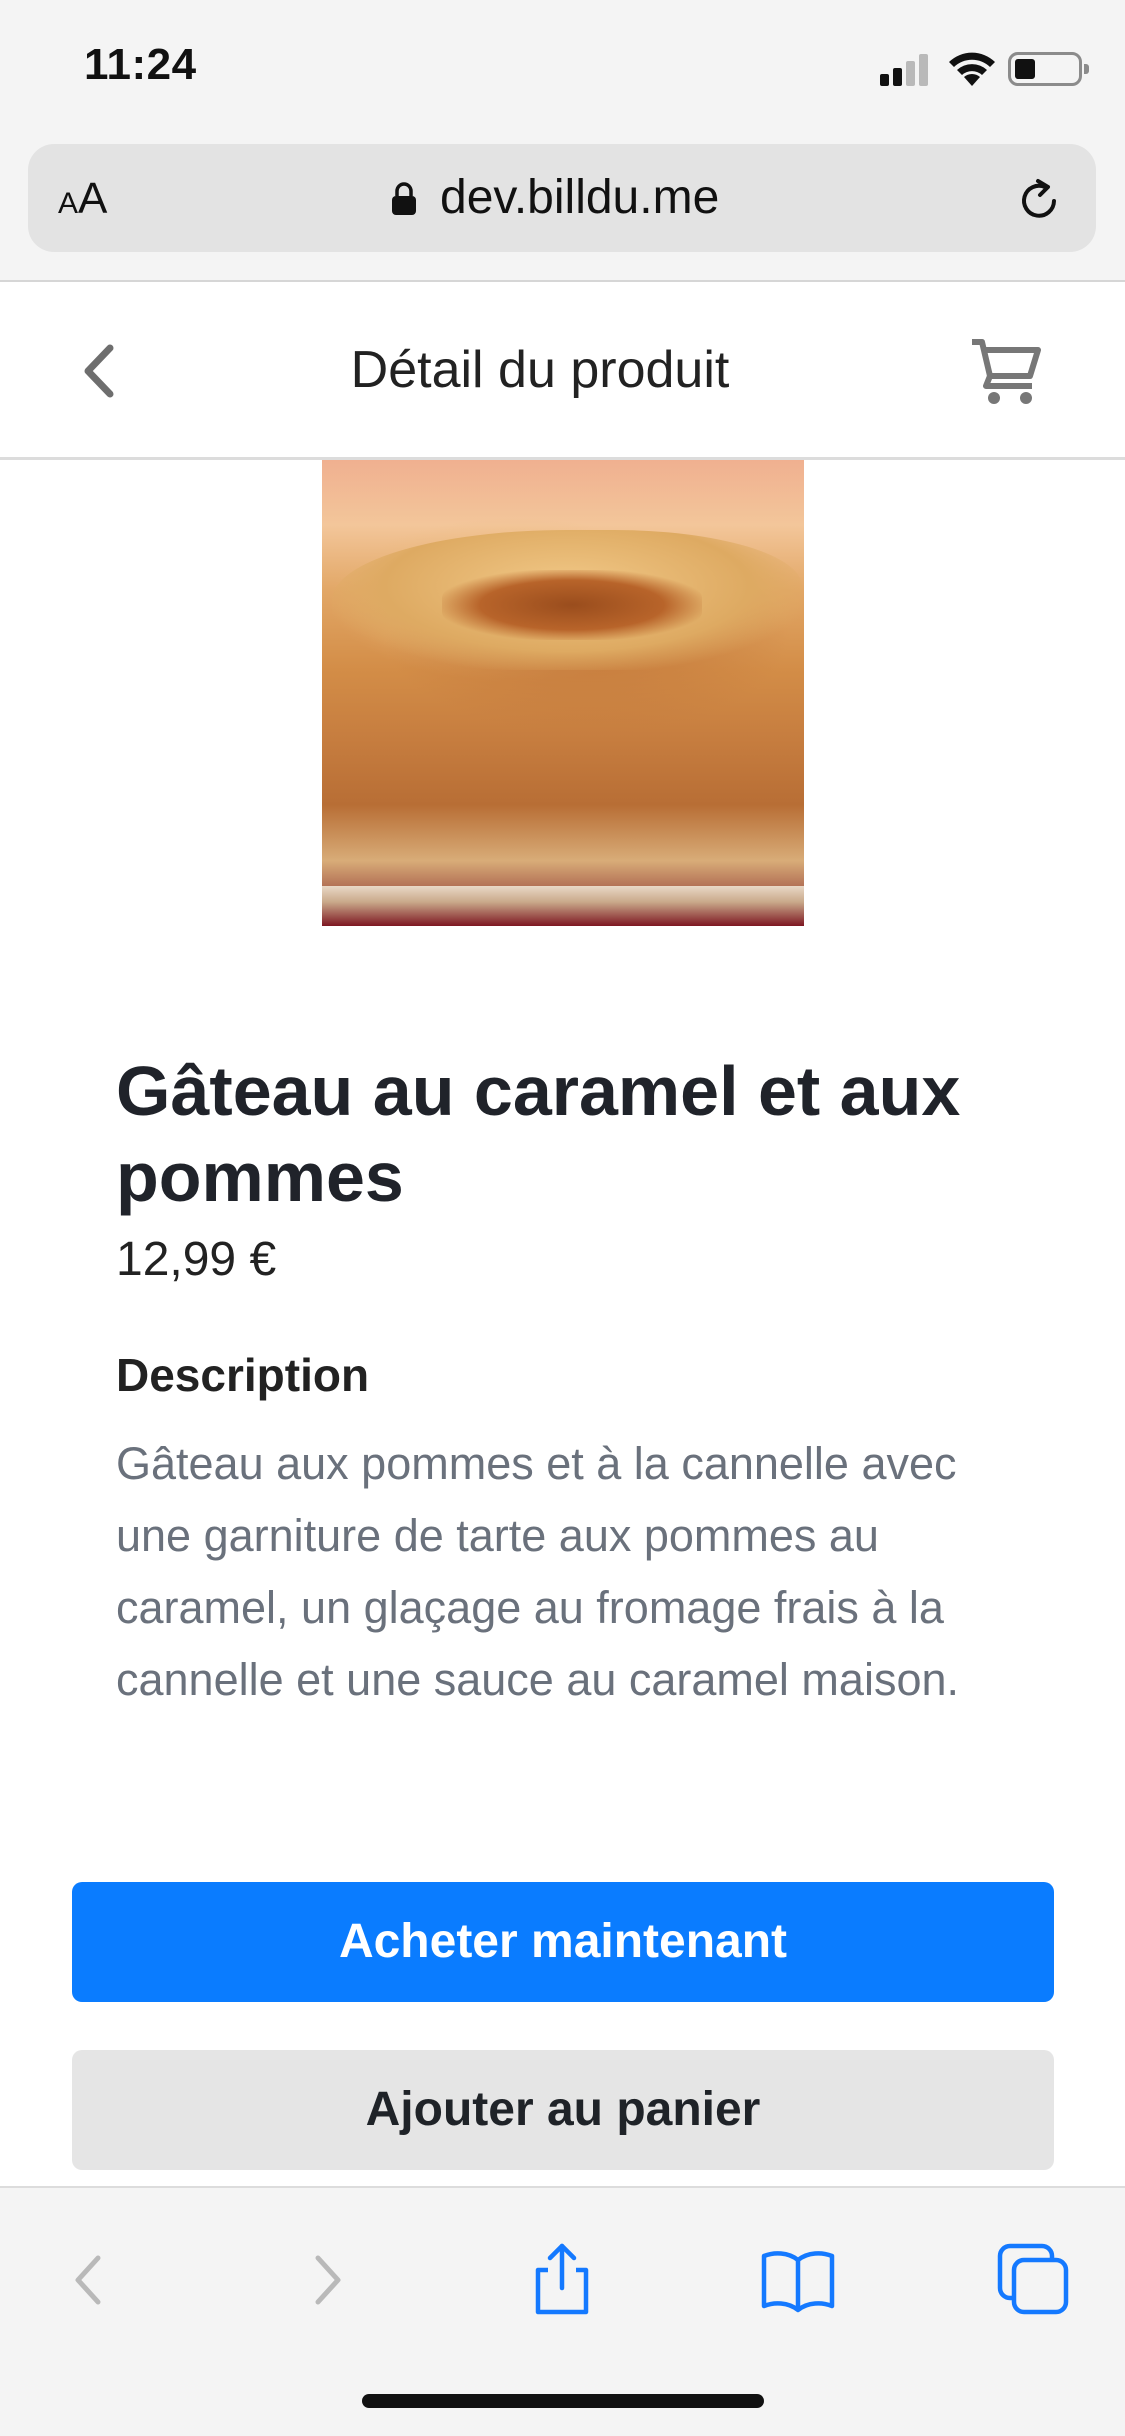 The width and height of the screenshot is (1125, 2436). I want to click on battery-icon, so click(1048, 69).